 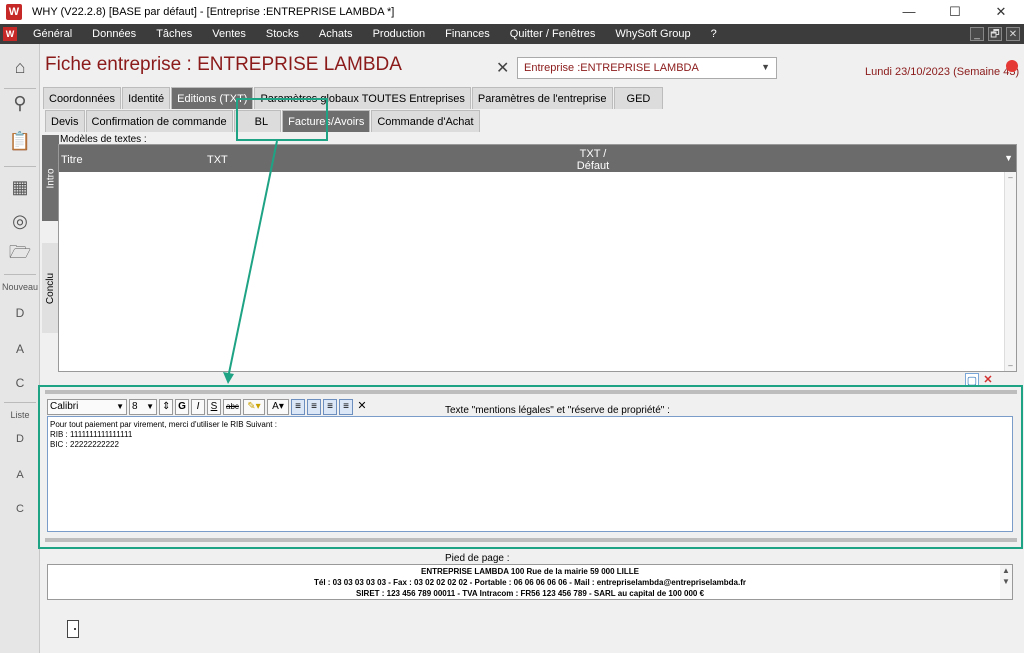 I want to click on scroll-down-icon: –, so click(x=1010, y=365).